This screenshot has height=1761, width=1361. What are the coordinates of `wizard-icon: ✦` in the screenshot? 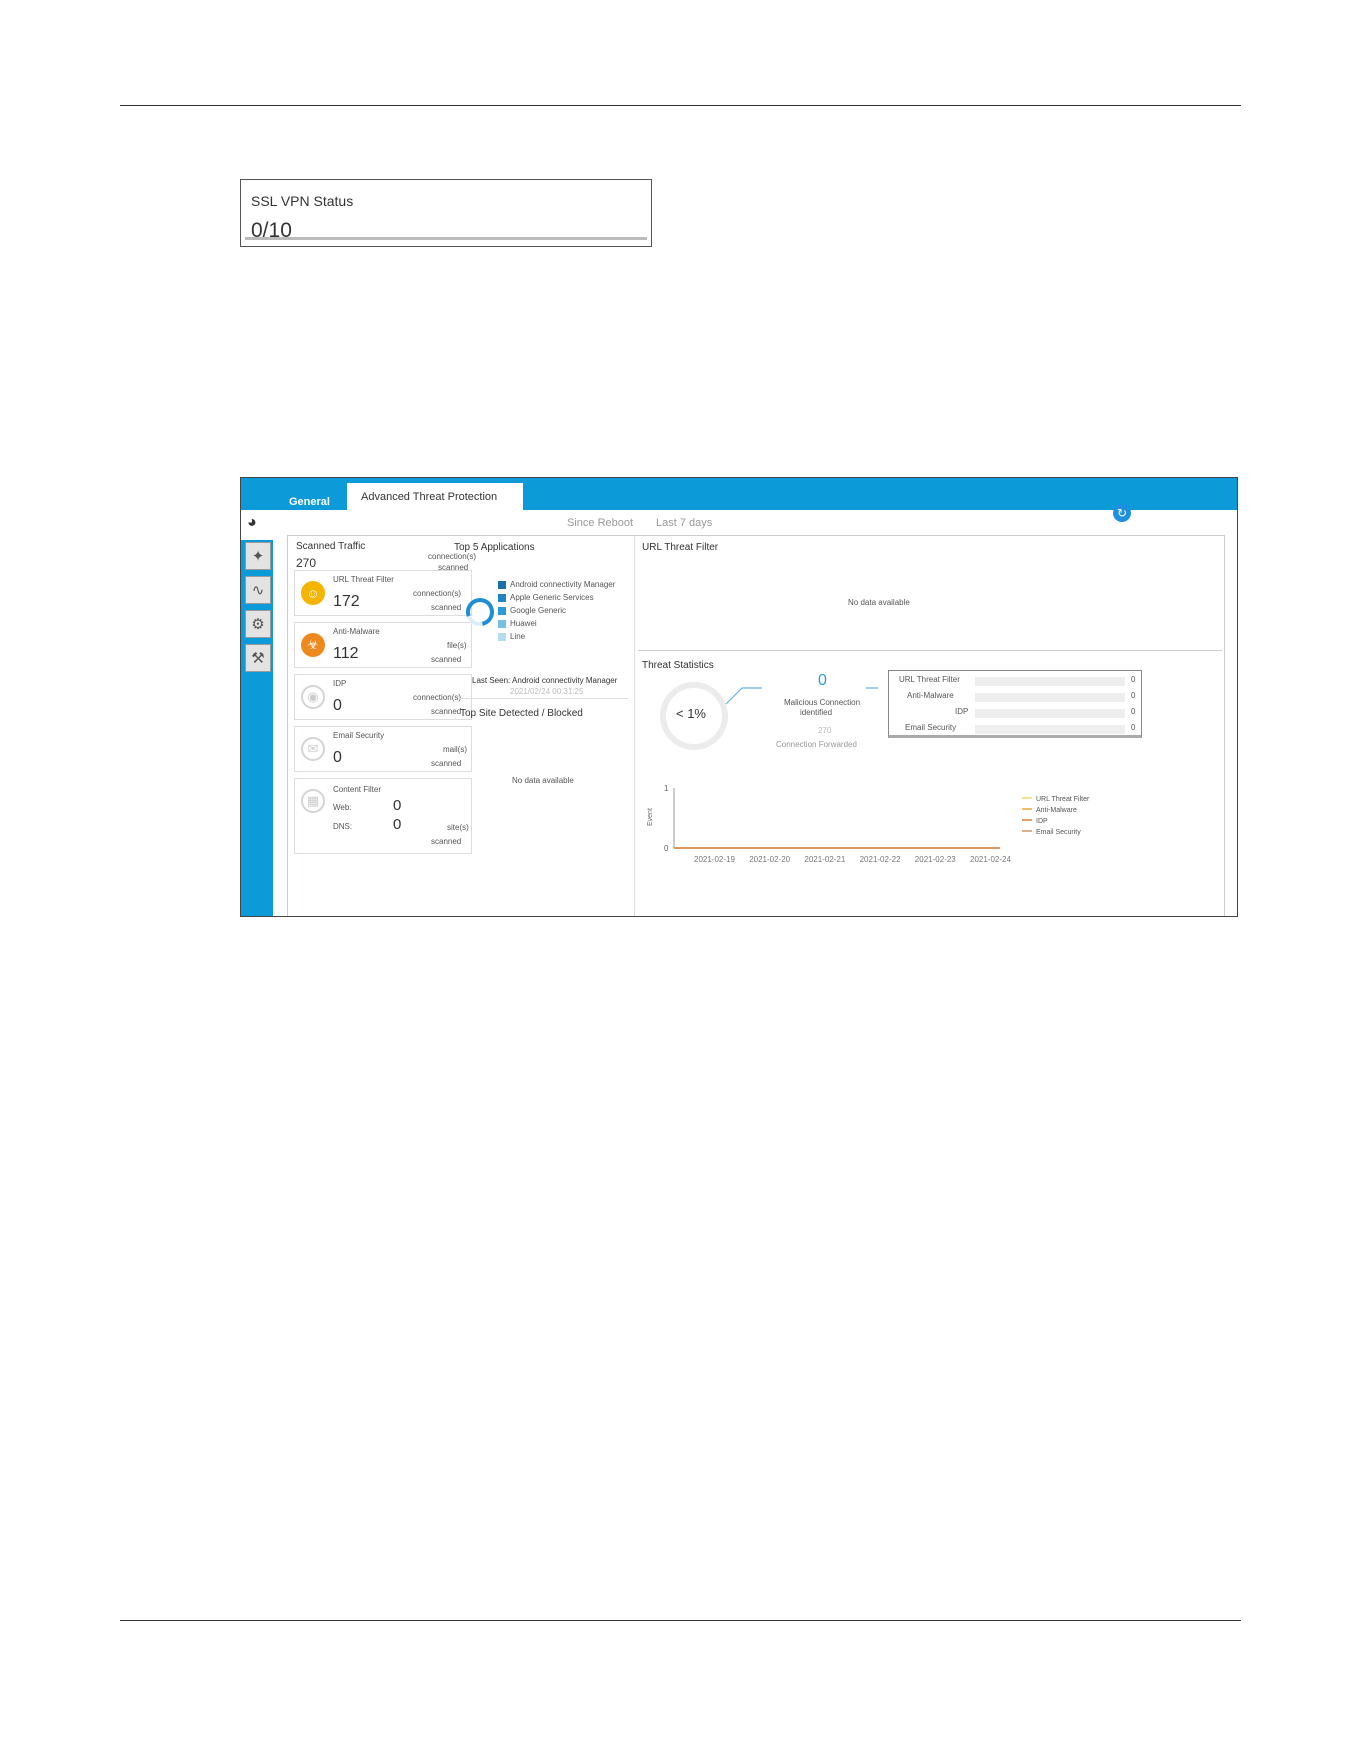 It's located at (258, 556).